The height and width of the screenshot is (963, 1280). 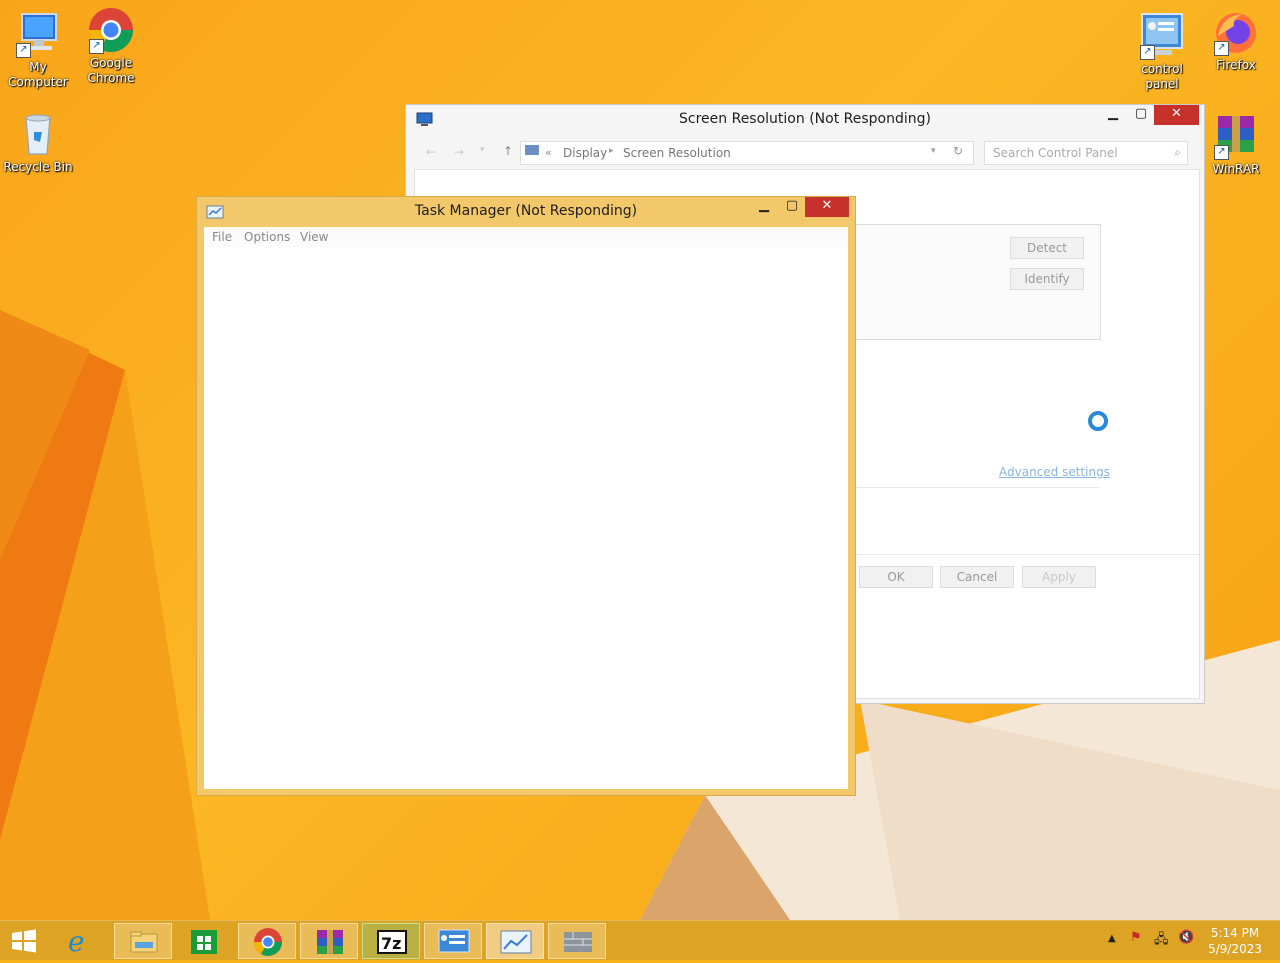 I want to click on volume-muted-icon: 🔇, so click(x=1186, y=937).